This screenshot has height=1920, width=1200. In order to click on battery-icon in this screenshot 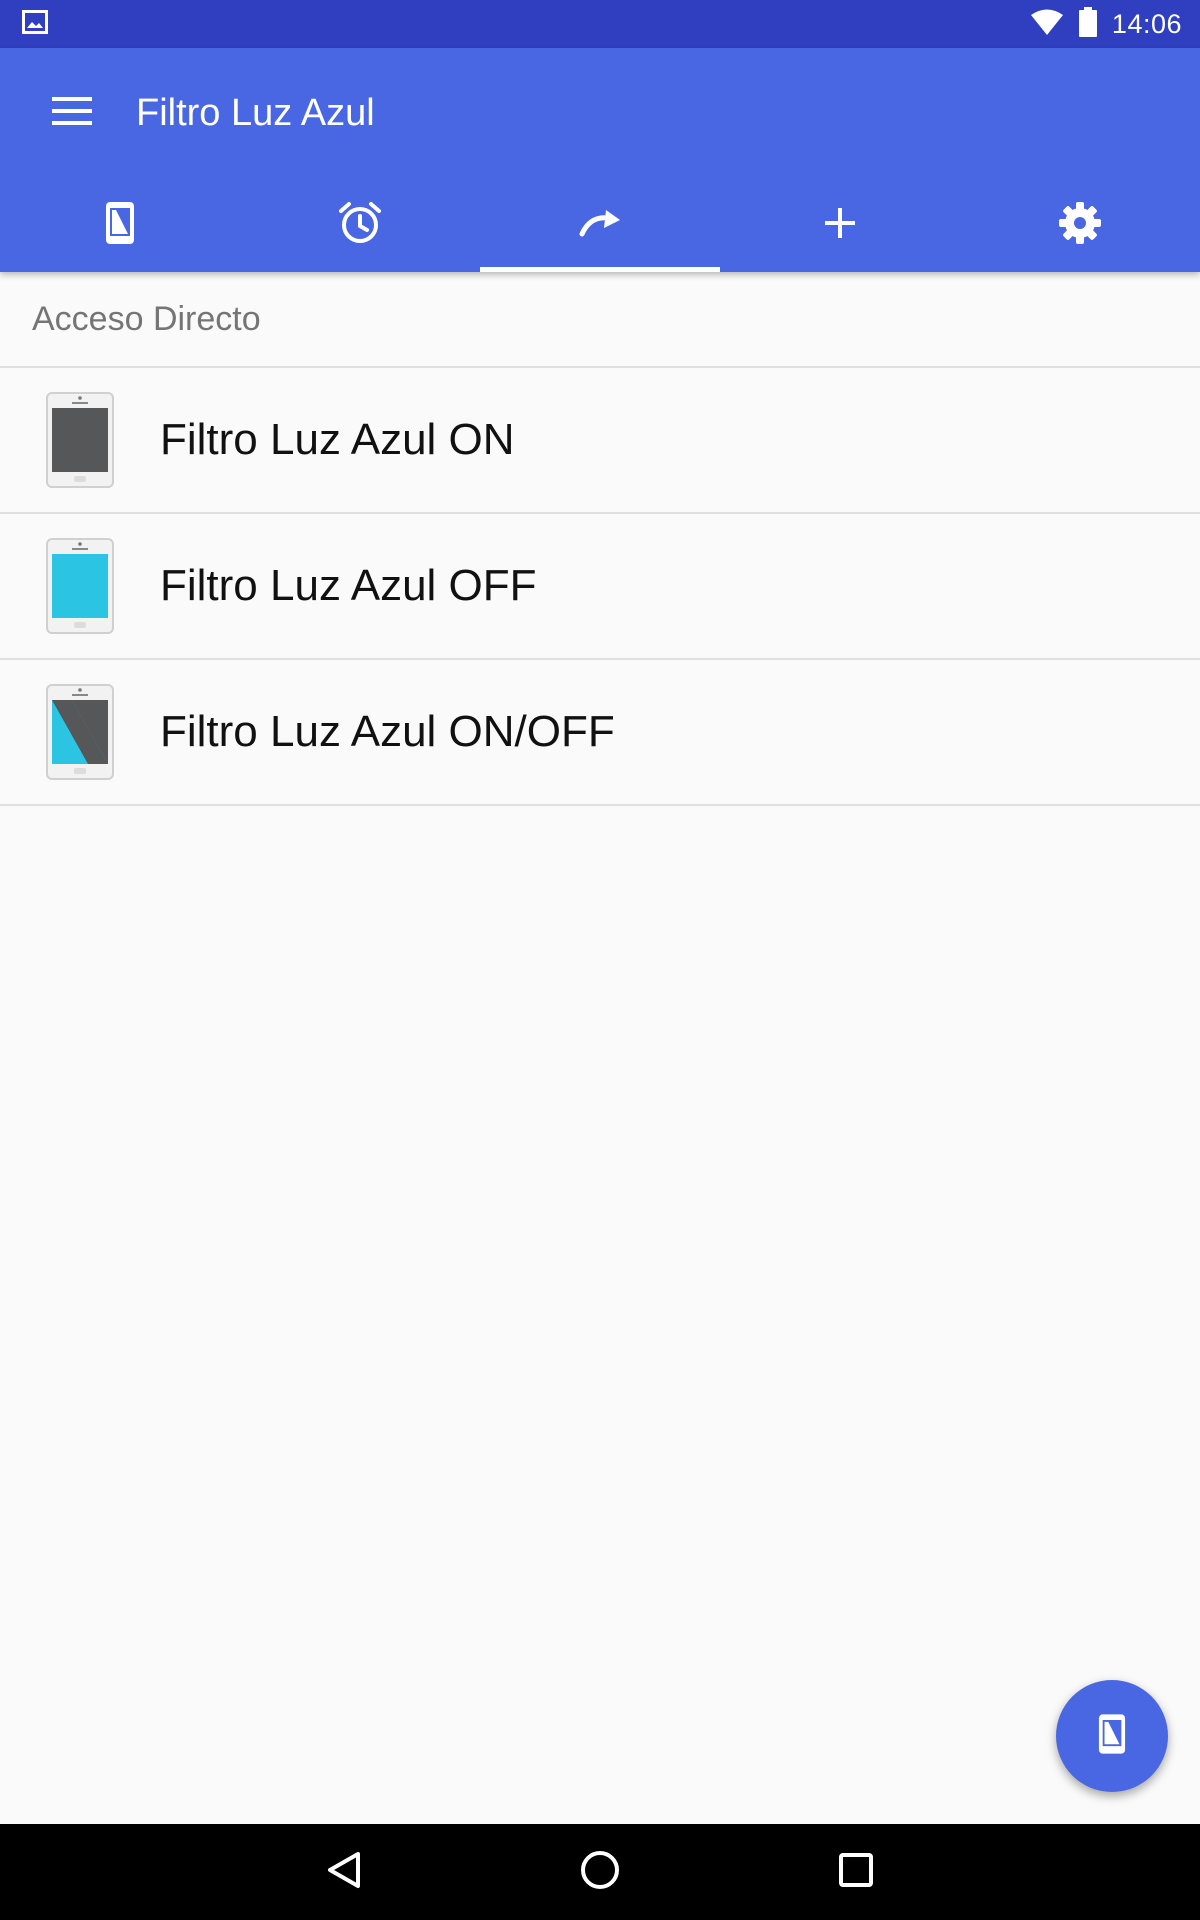, I will do `click(1088, 24)`.